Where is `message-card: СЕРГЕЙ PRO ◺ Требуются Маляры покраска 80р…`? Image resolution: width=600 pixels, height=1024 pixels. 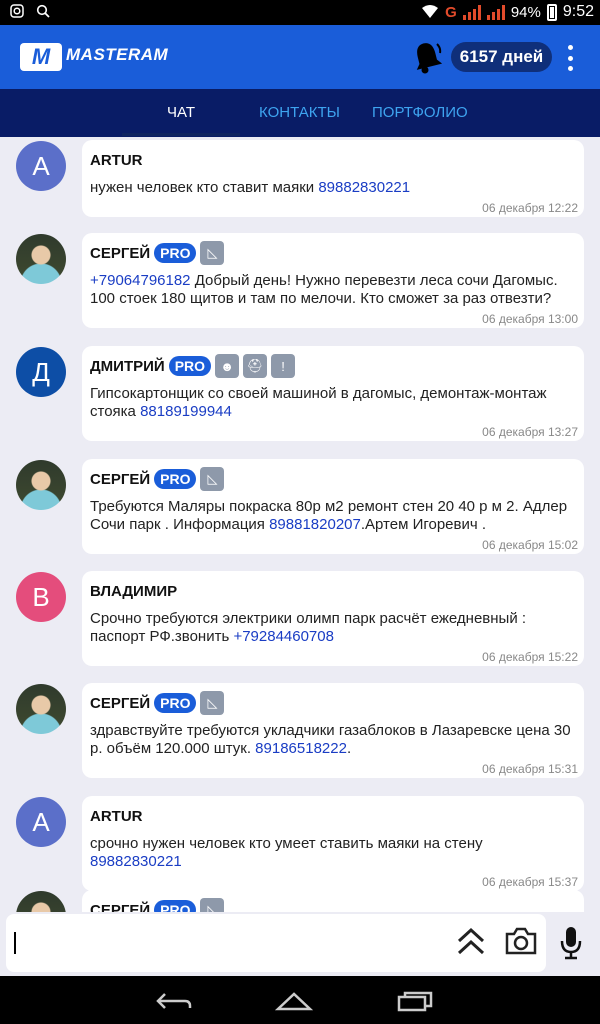 message-card: СЕРГЕЙ PRO ◺ Требуются Маляры покраска 80р… is located at coordinates (333, 506).